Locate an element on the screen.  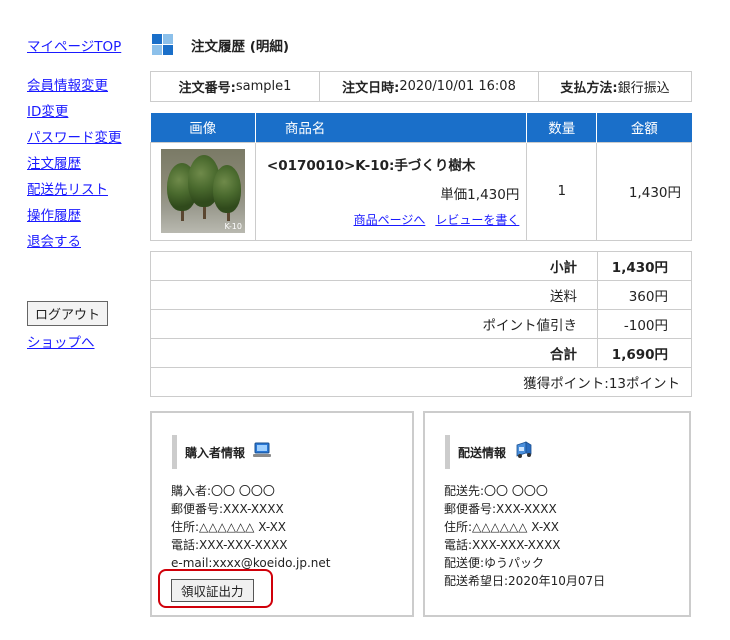
shipping-fee-row: 送料 360円 is located at coordinates (421, 295).